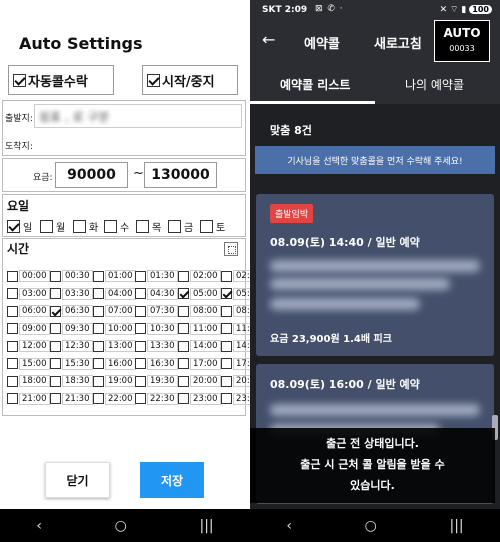  I want to click on time-slot: 10:30, so click(156, 328).